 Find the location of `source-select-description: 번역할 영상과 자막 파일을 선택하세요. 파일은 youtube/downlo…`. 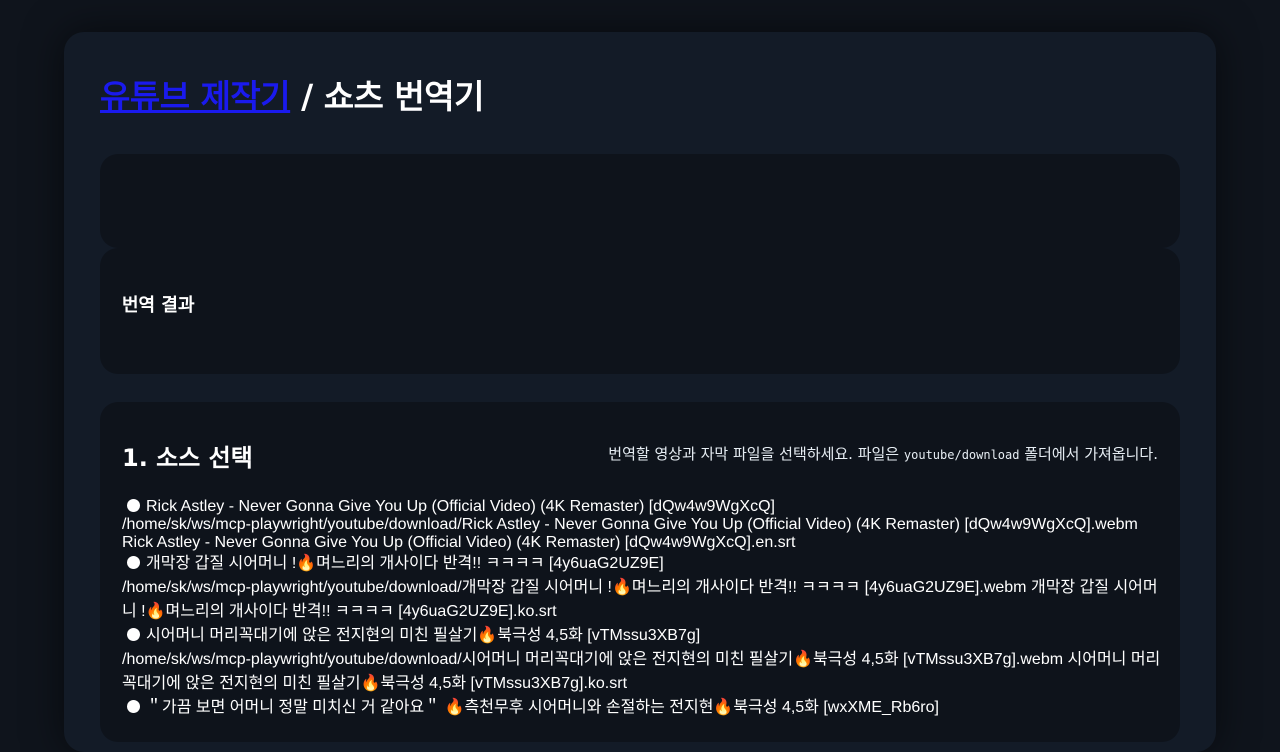

source-select-description: 번역할 영상과 자막 파일을 선택하세요. 파일은 youtube/downlo… is located at coordinates (883, 453).